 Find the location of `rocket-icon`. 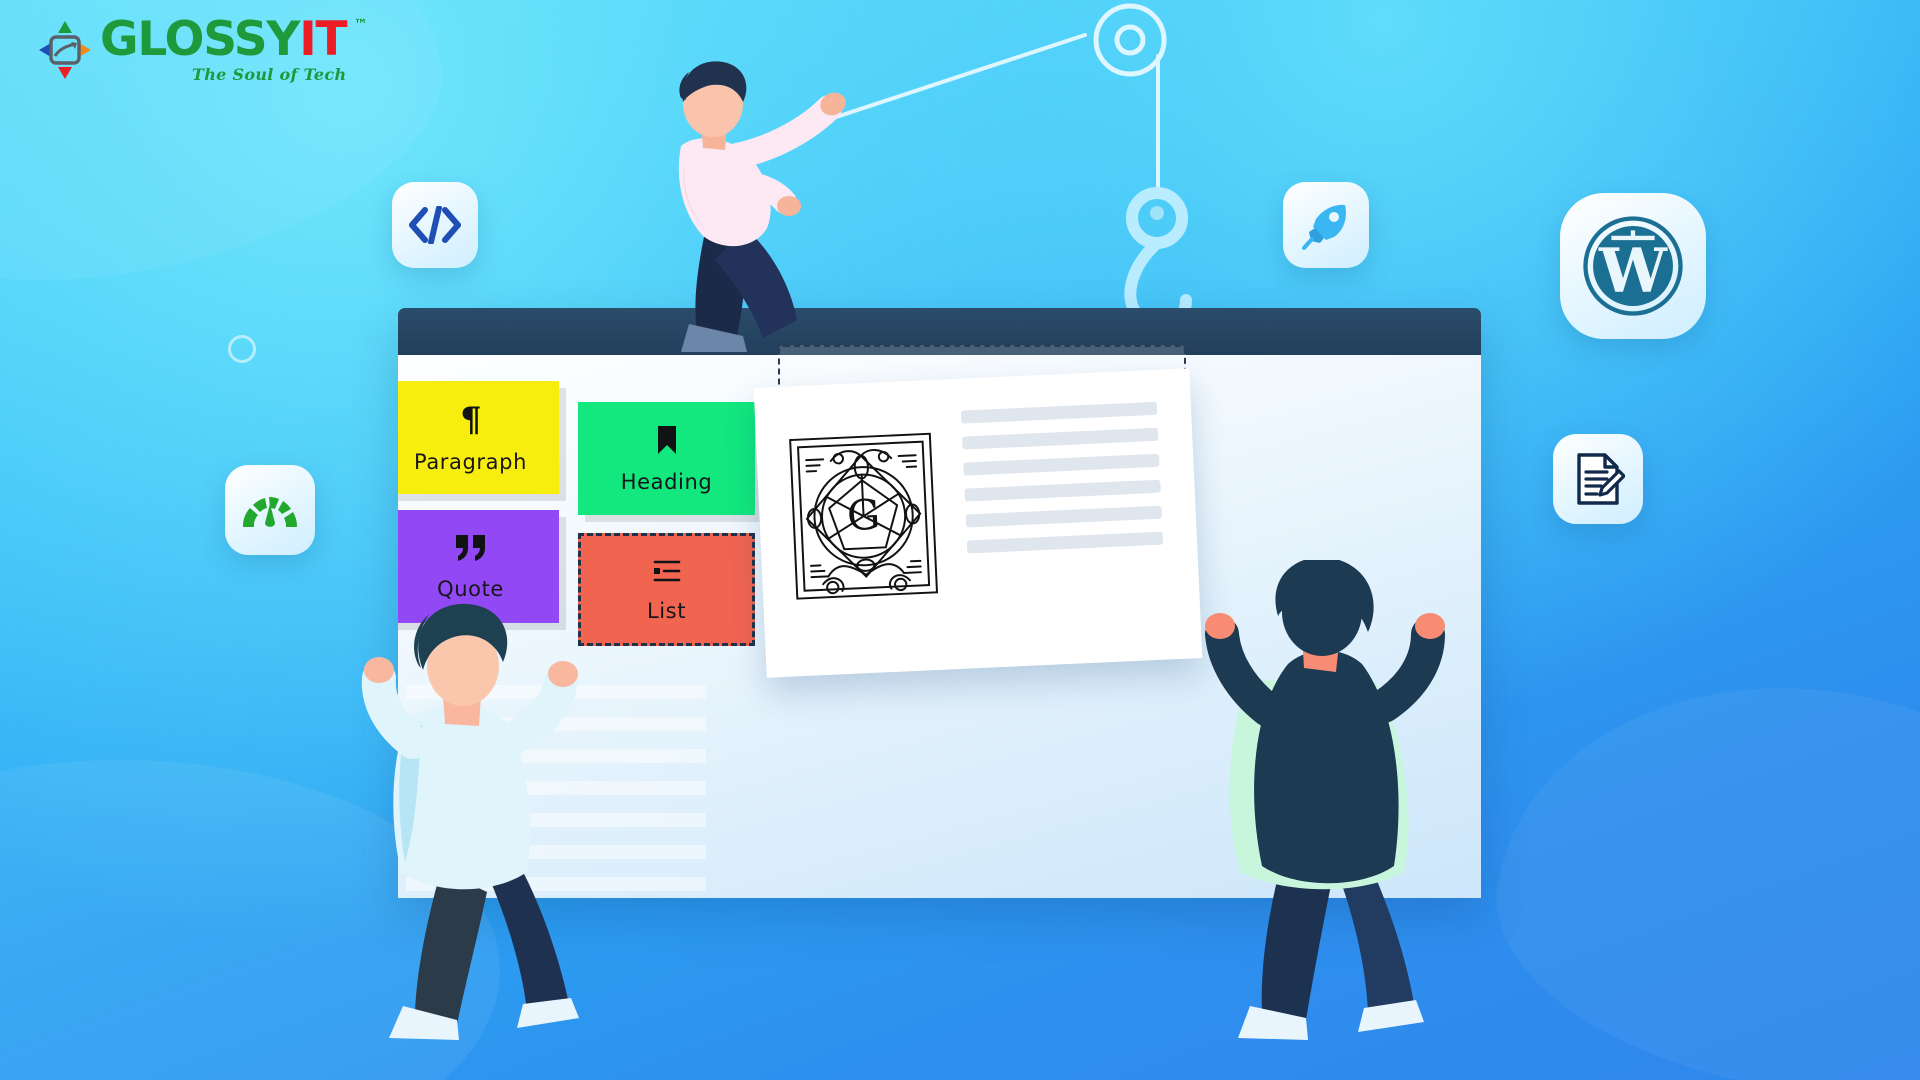

rocket-icon is located at coordinates (1326, 225).